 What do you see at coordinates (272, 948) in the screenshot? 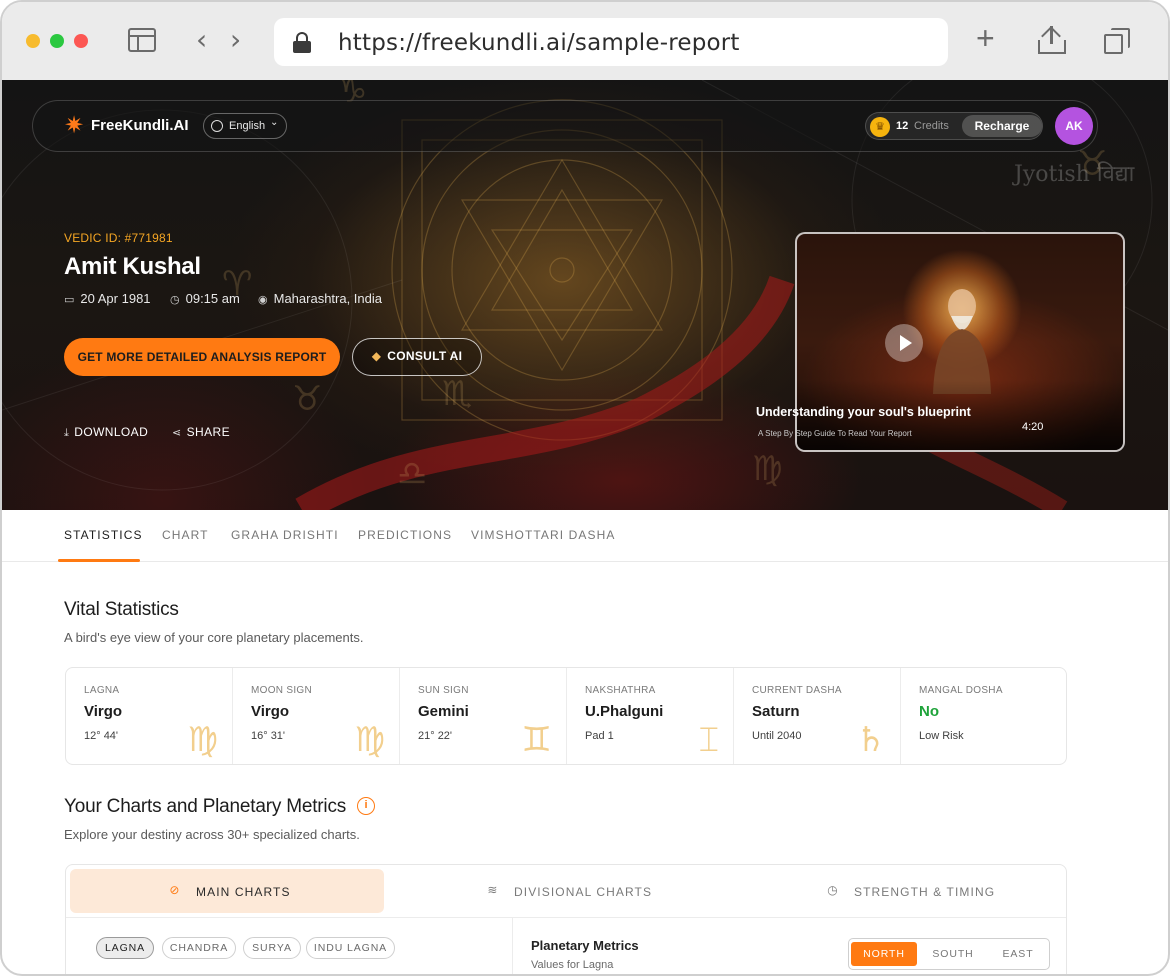
I see `chip-surya: SURYA` at bounding box center [272, 948].